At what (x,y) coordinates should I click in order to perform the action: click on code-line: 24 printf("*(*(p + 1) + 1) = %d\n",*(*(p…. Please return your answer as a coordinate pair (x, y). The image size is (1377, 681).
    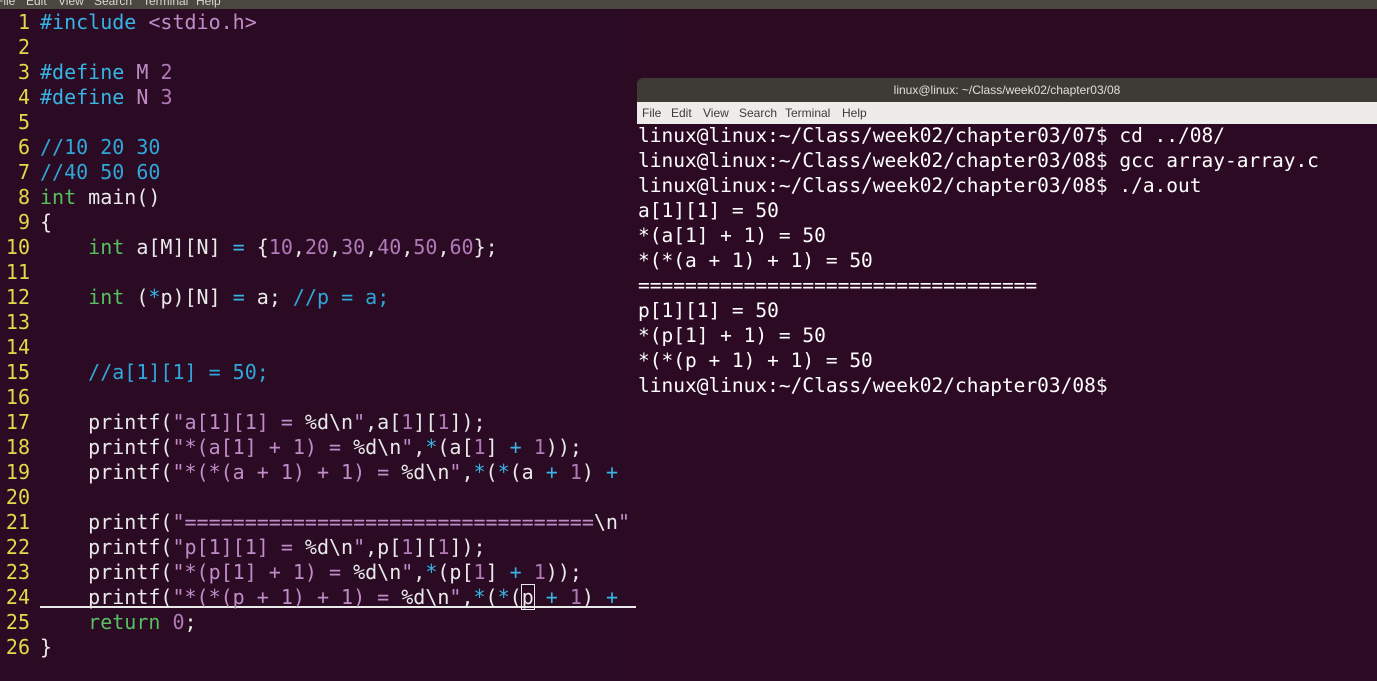
    Looking at the image, I should click on (309, 597).